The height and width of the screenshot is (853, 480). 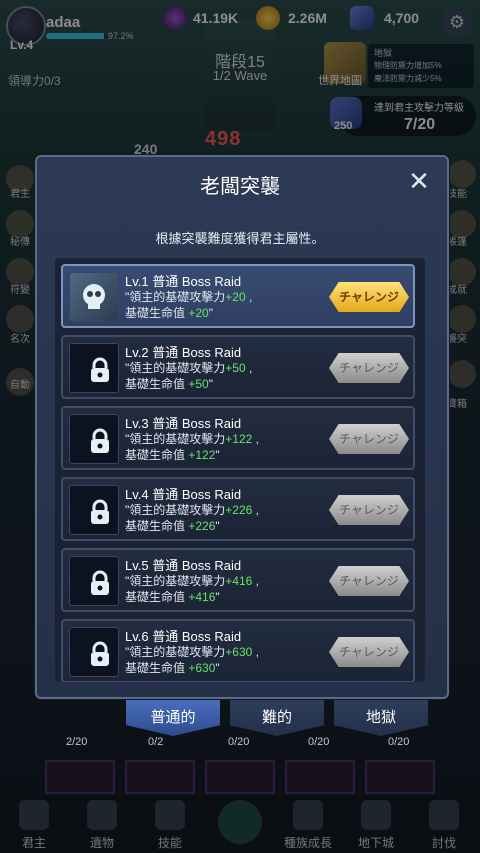 I want to click on reward-hp-value: +122, so click(x=202, y=455).